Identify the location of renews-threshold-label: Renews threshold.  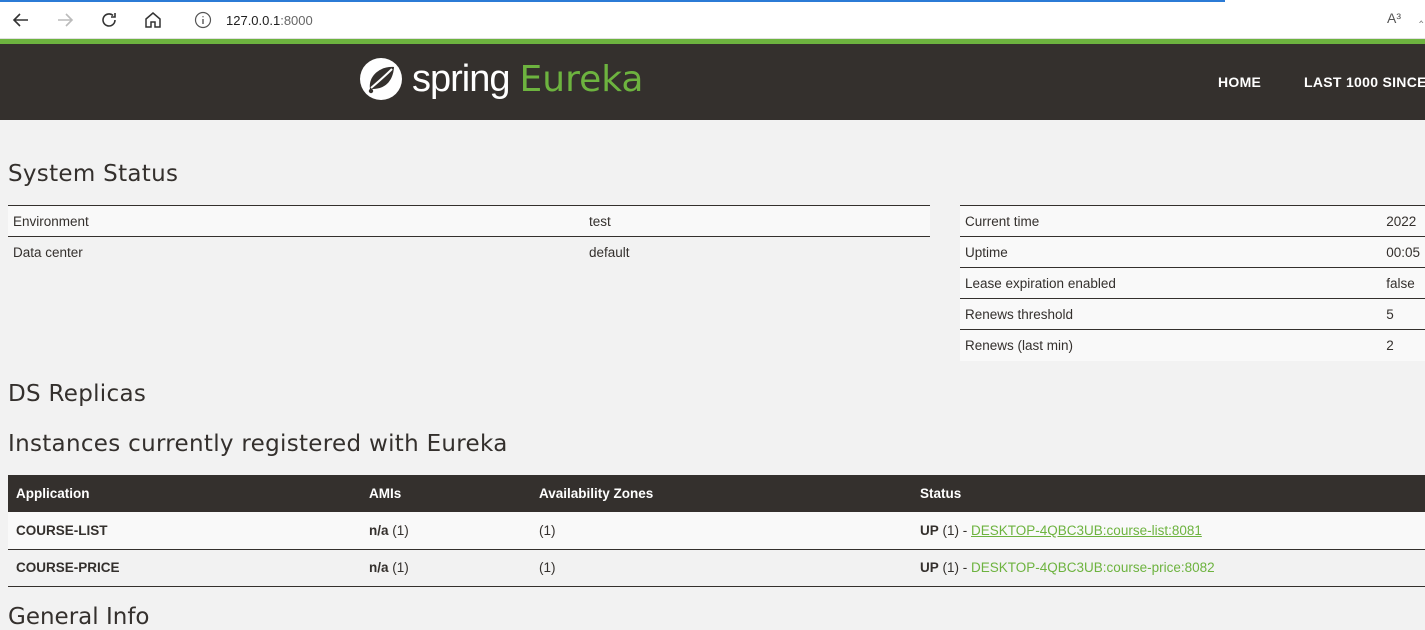
(1171, 314).